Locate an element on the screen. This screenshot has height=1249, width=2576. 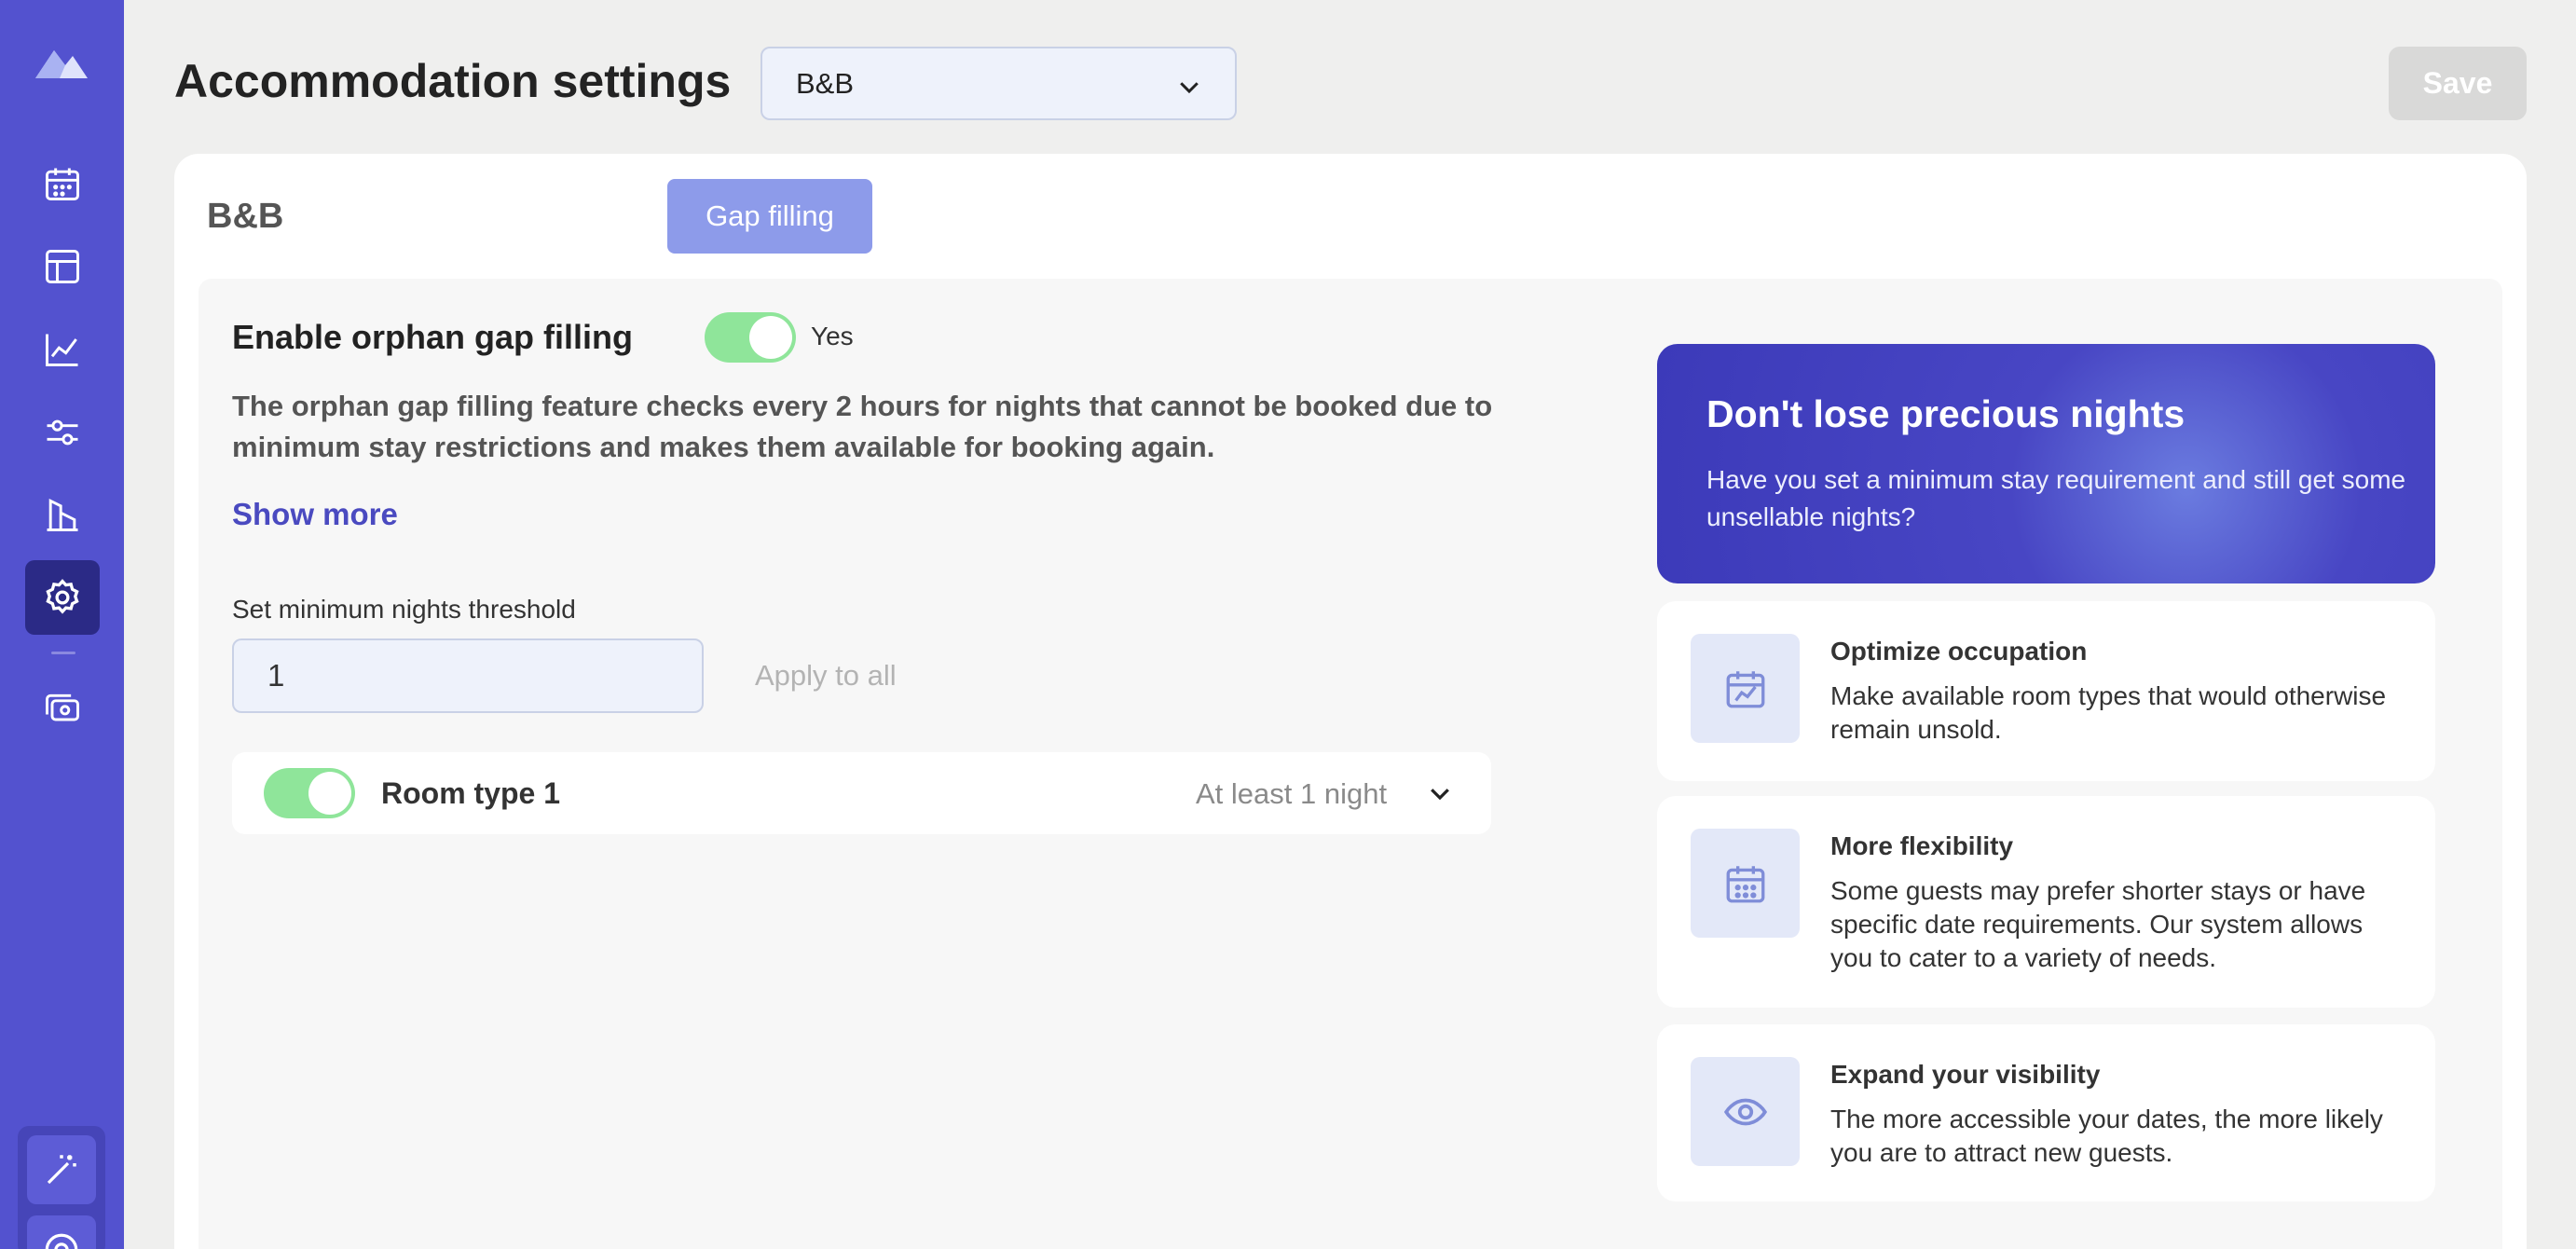
toggle-state-label: Yes is located at coordinates (832, 336).